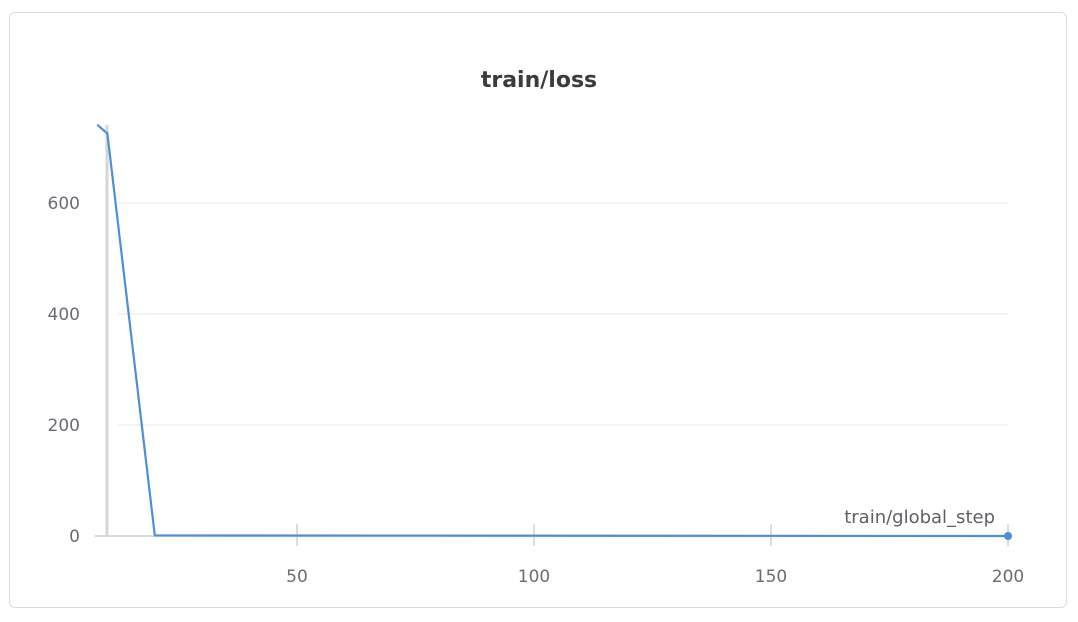 The width and height of the screenshot is (1078, 622). I want to click on x-tick-label-150: 150, so click(771, 577).